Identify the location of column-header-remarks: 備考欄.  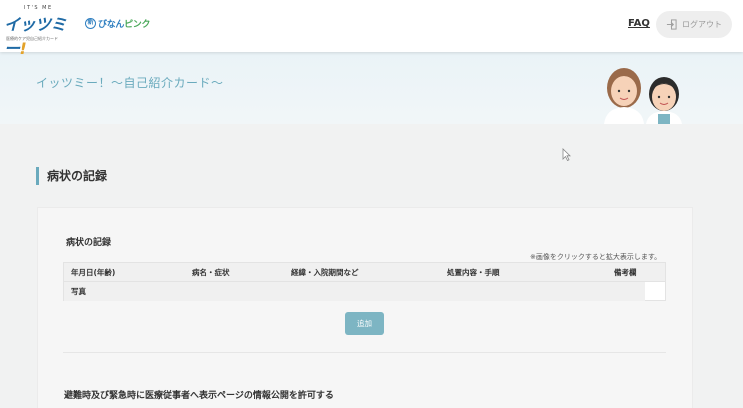
(625, 272).